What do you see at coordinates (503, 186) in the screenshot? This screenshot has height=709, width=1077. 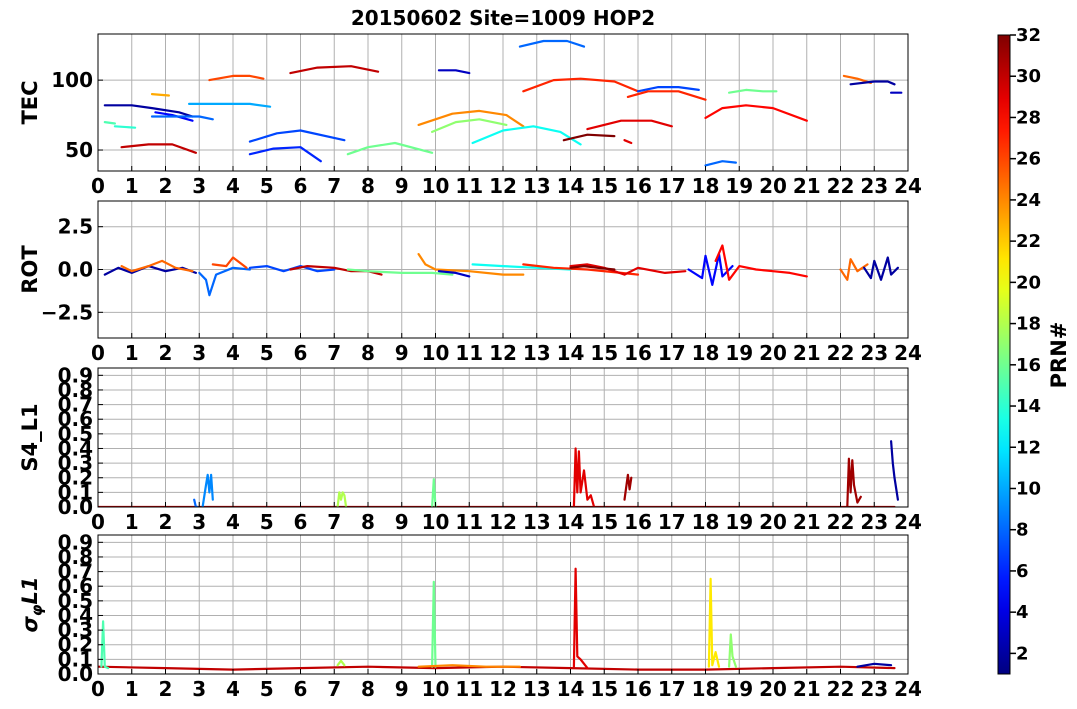 I see `x-tick-label: 12` at bounding box center [503, 186].